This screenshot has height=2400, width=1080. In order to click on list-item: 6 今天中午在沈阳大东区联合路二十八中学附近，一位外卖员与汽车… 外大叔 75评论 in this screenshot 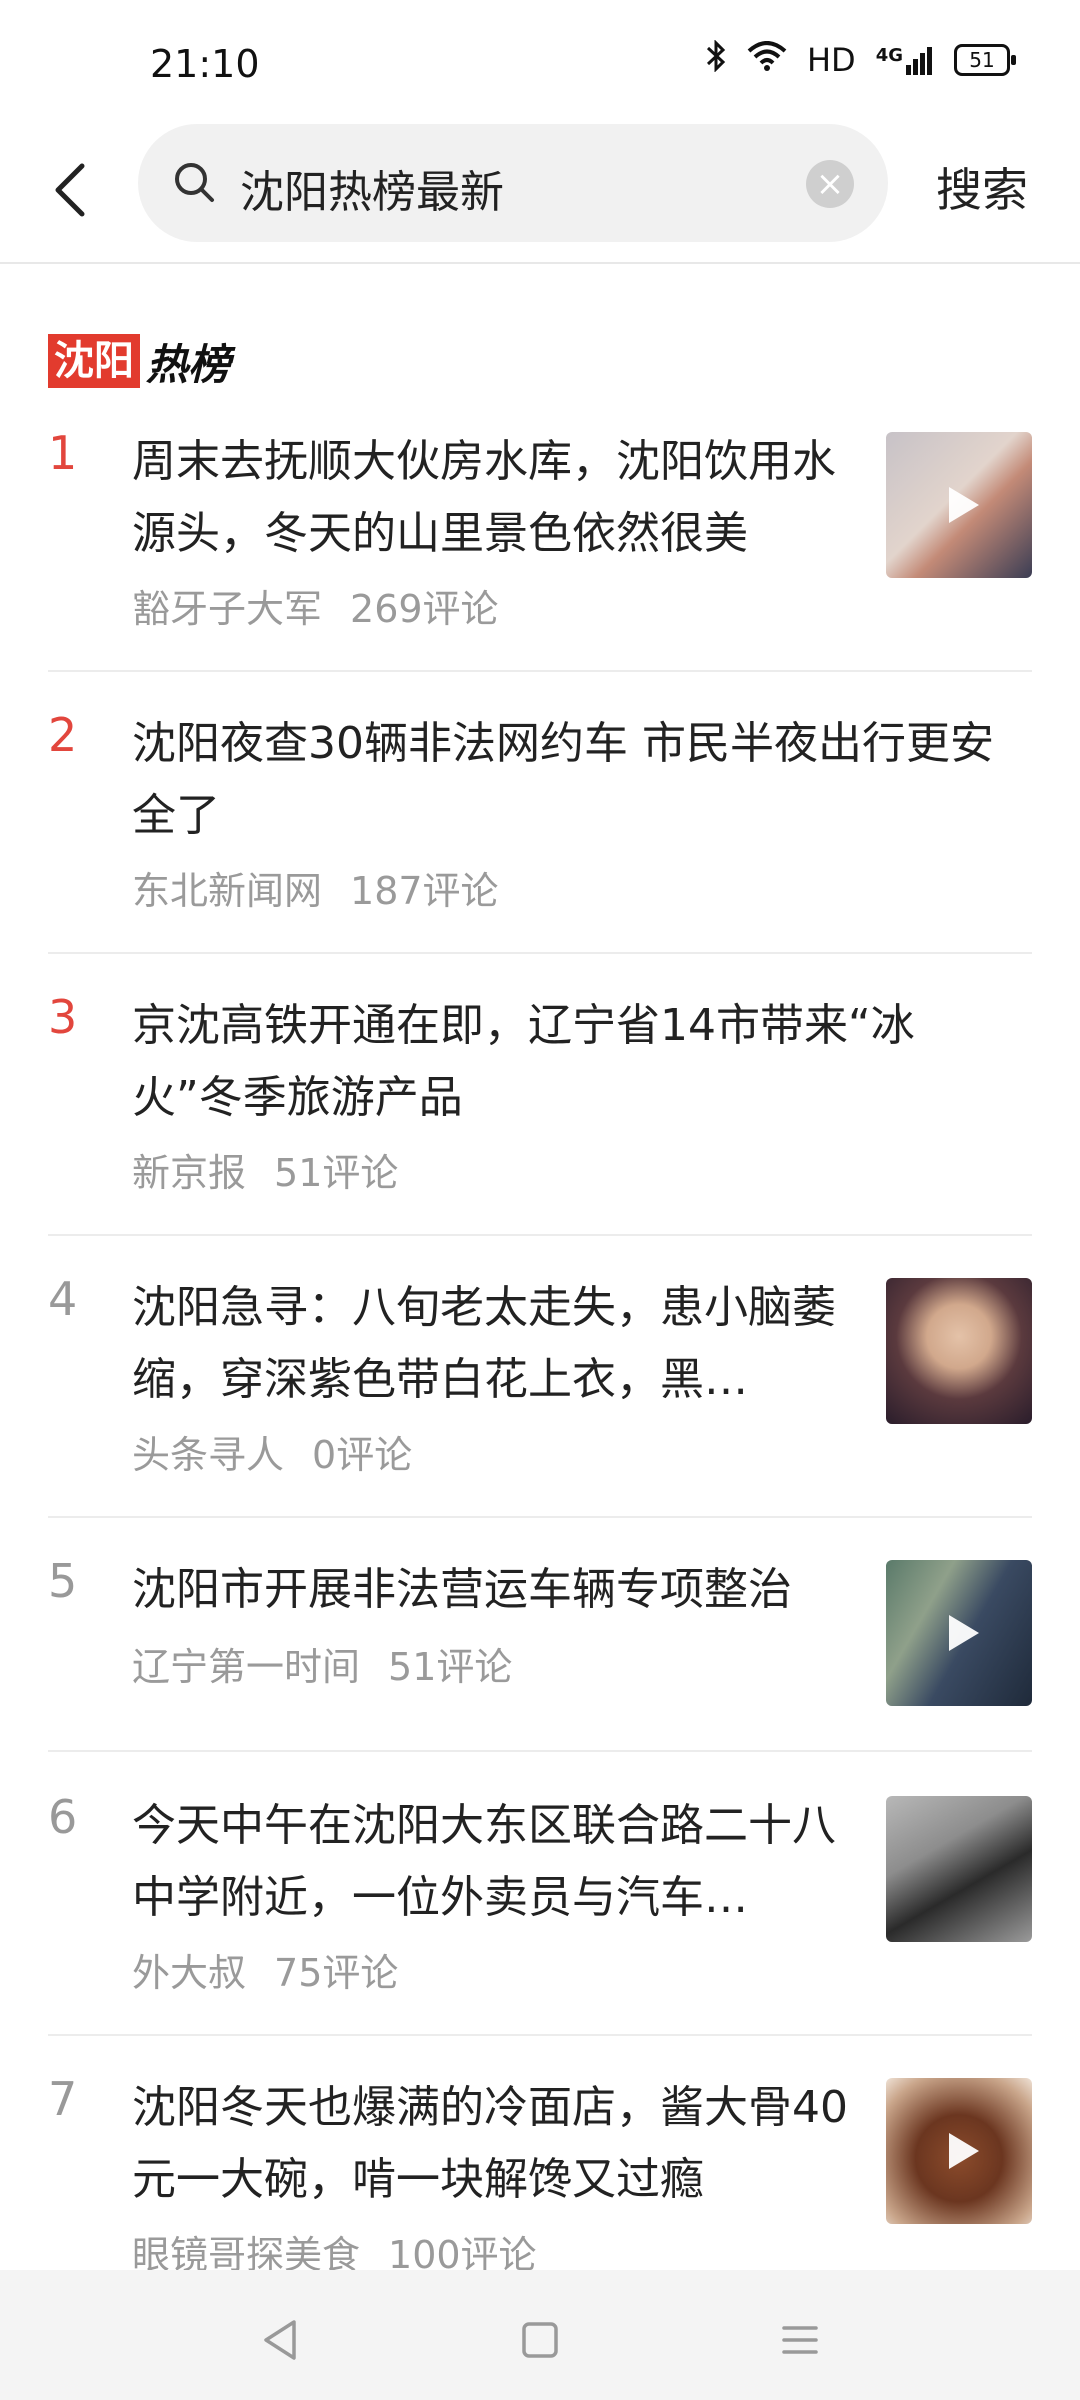, I will do `click(540, 1913)`.